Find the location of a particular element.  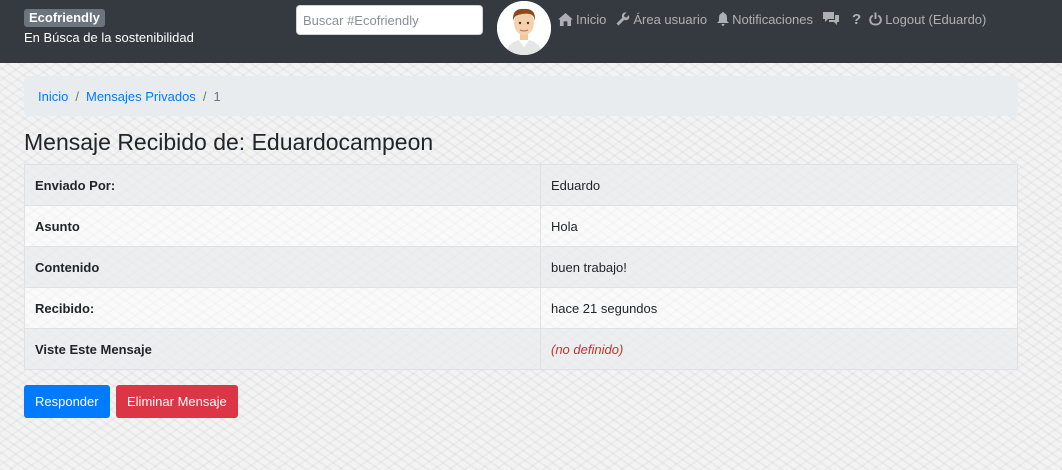

user-avatar is located at coordinates (524, 28).